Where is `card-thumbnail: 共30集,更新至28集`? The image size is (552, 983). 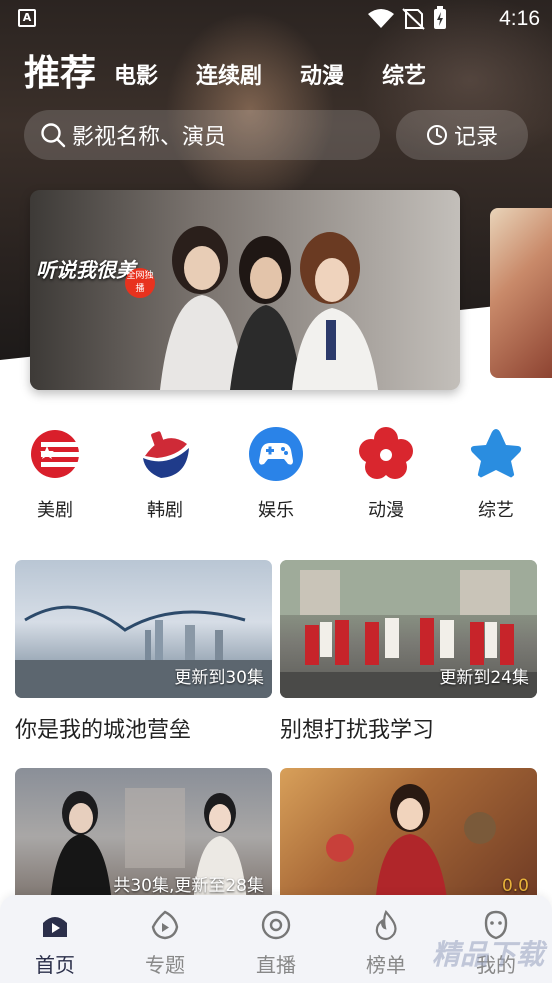 card-thumbnail: 共30集,更新至28集 is located at coordinates (143, 837).